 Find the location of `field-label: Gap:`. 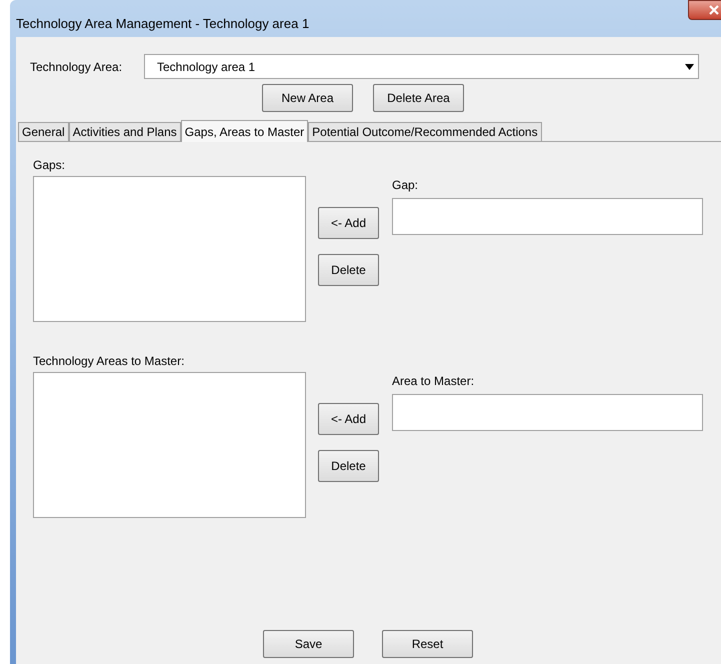

field-label: Gap: is located at coordinates (406, 184).